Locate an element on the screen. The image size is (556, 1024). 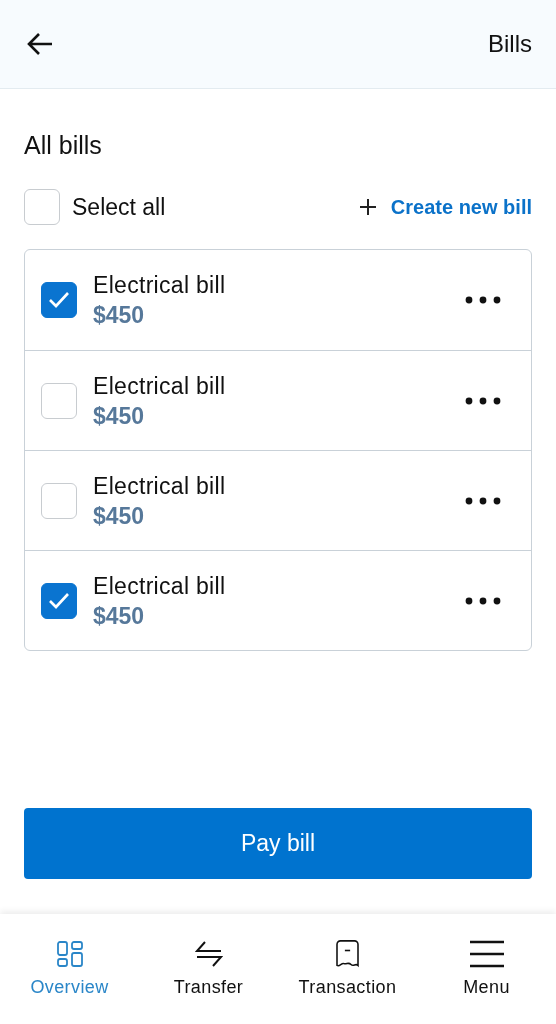
checkmark-icon is located at coordinates (59, 300).